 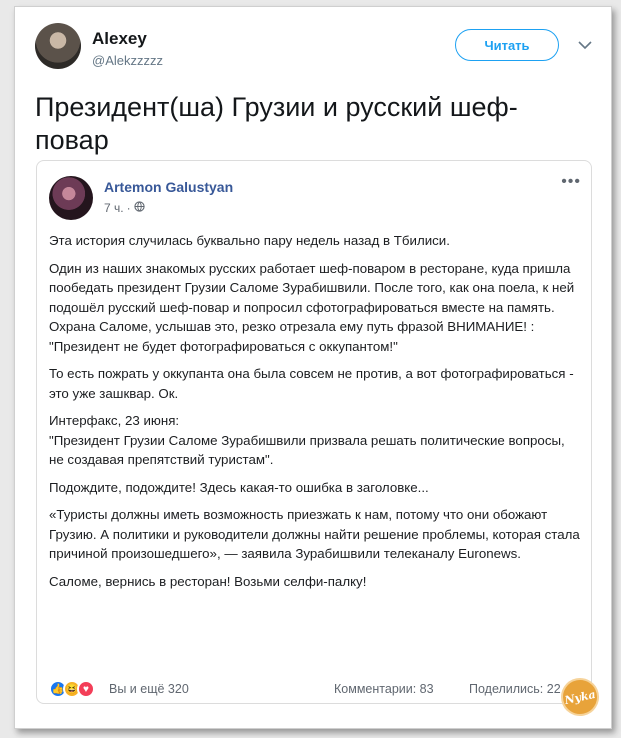 I want to click on reactions-count: Вы и ещё 320, so click(x=149, y=689).